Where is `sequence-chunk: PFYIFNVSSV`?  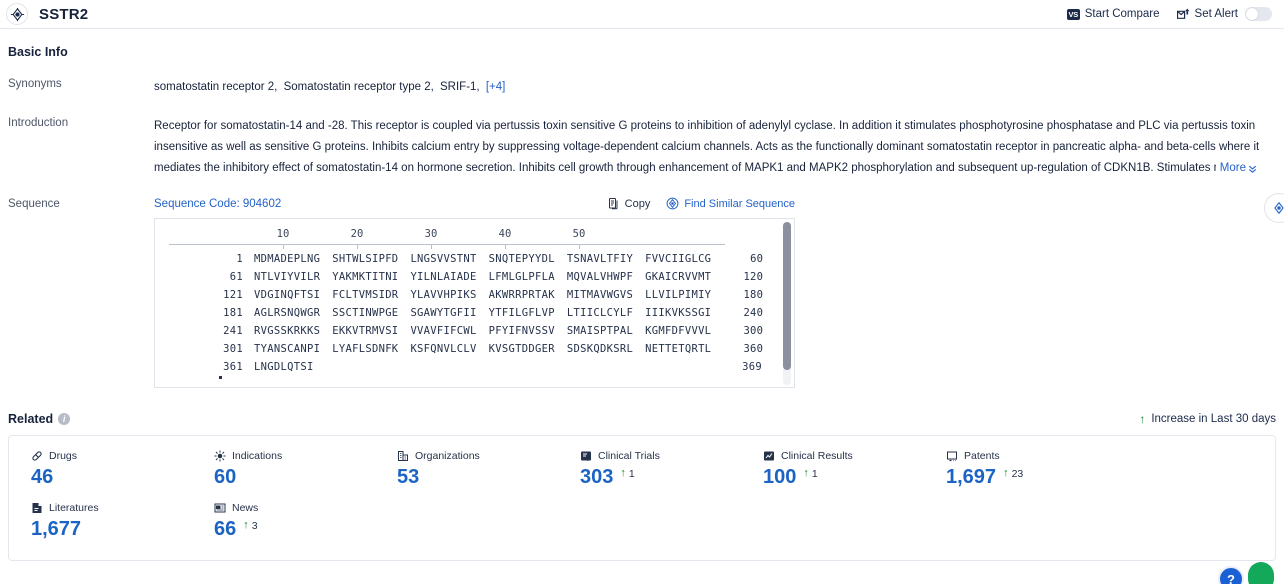
sequence-chunk: PFYIFNVSSV is located at coordinates (521, 331).